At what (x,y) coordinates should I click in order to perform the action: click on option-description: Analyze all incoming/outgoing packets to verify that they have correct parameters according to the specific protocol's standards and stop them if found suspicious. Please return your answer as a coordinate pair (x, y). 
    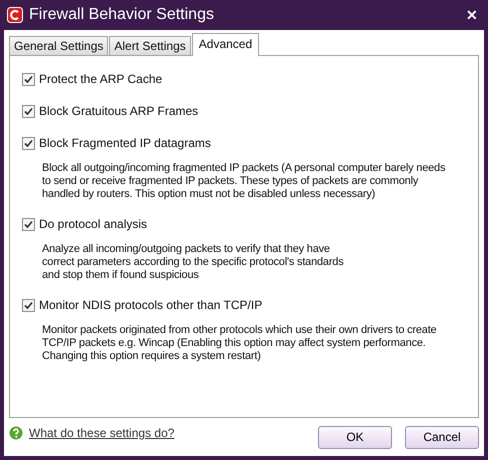
    Looking at the image, I should click on (193, 262).